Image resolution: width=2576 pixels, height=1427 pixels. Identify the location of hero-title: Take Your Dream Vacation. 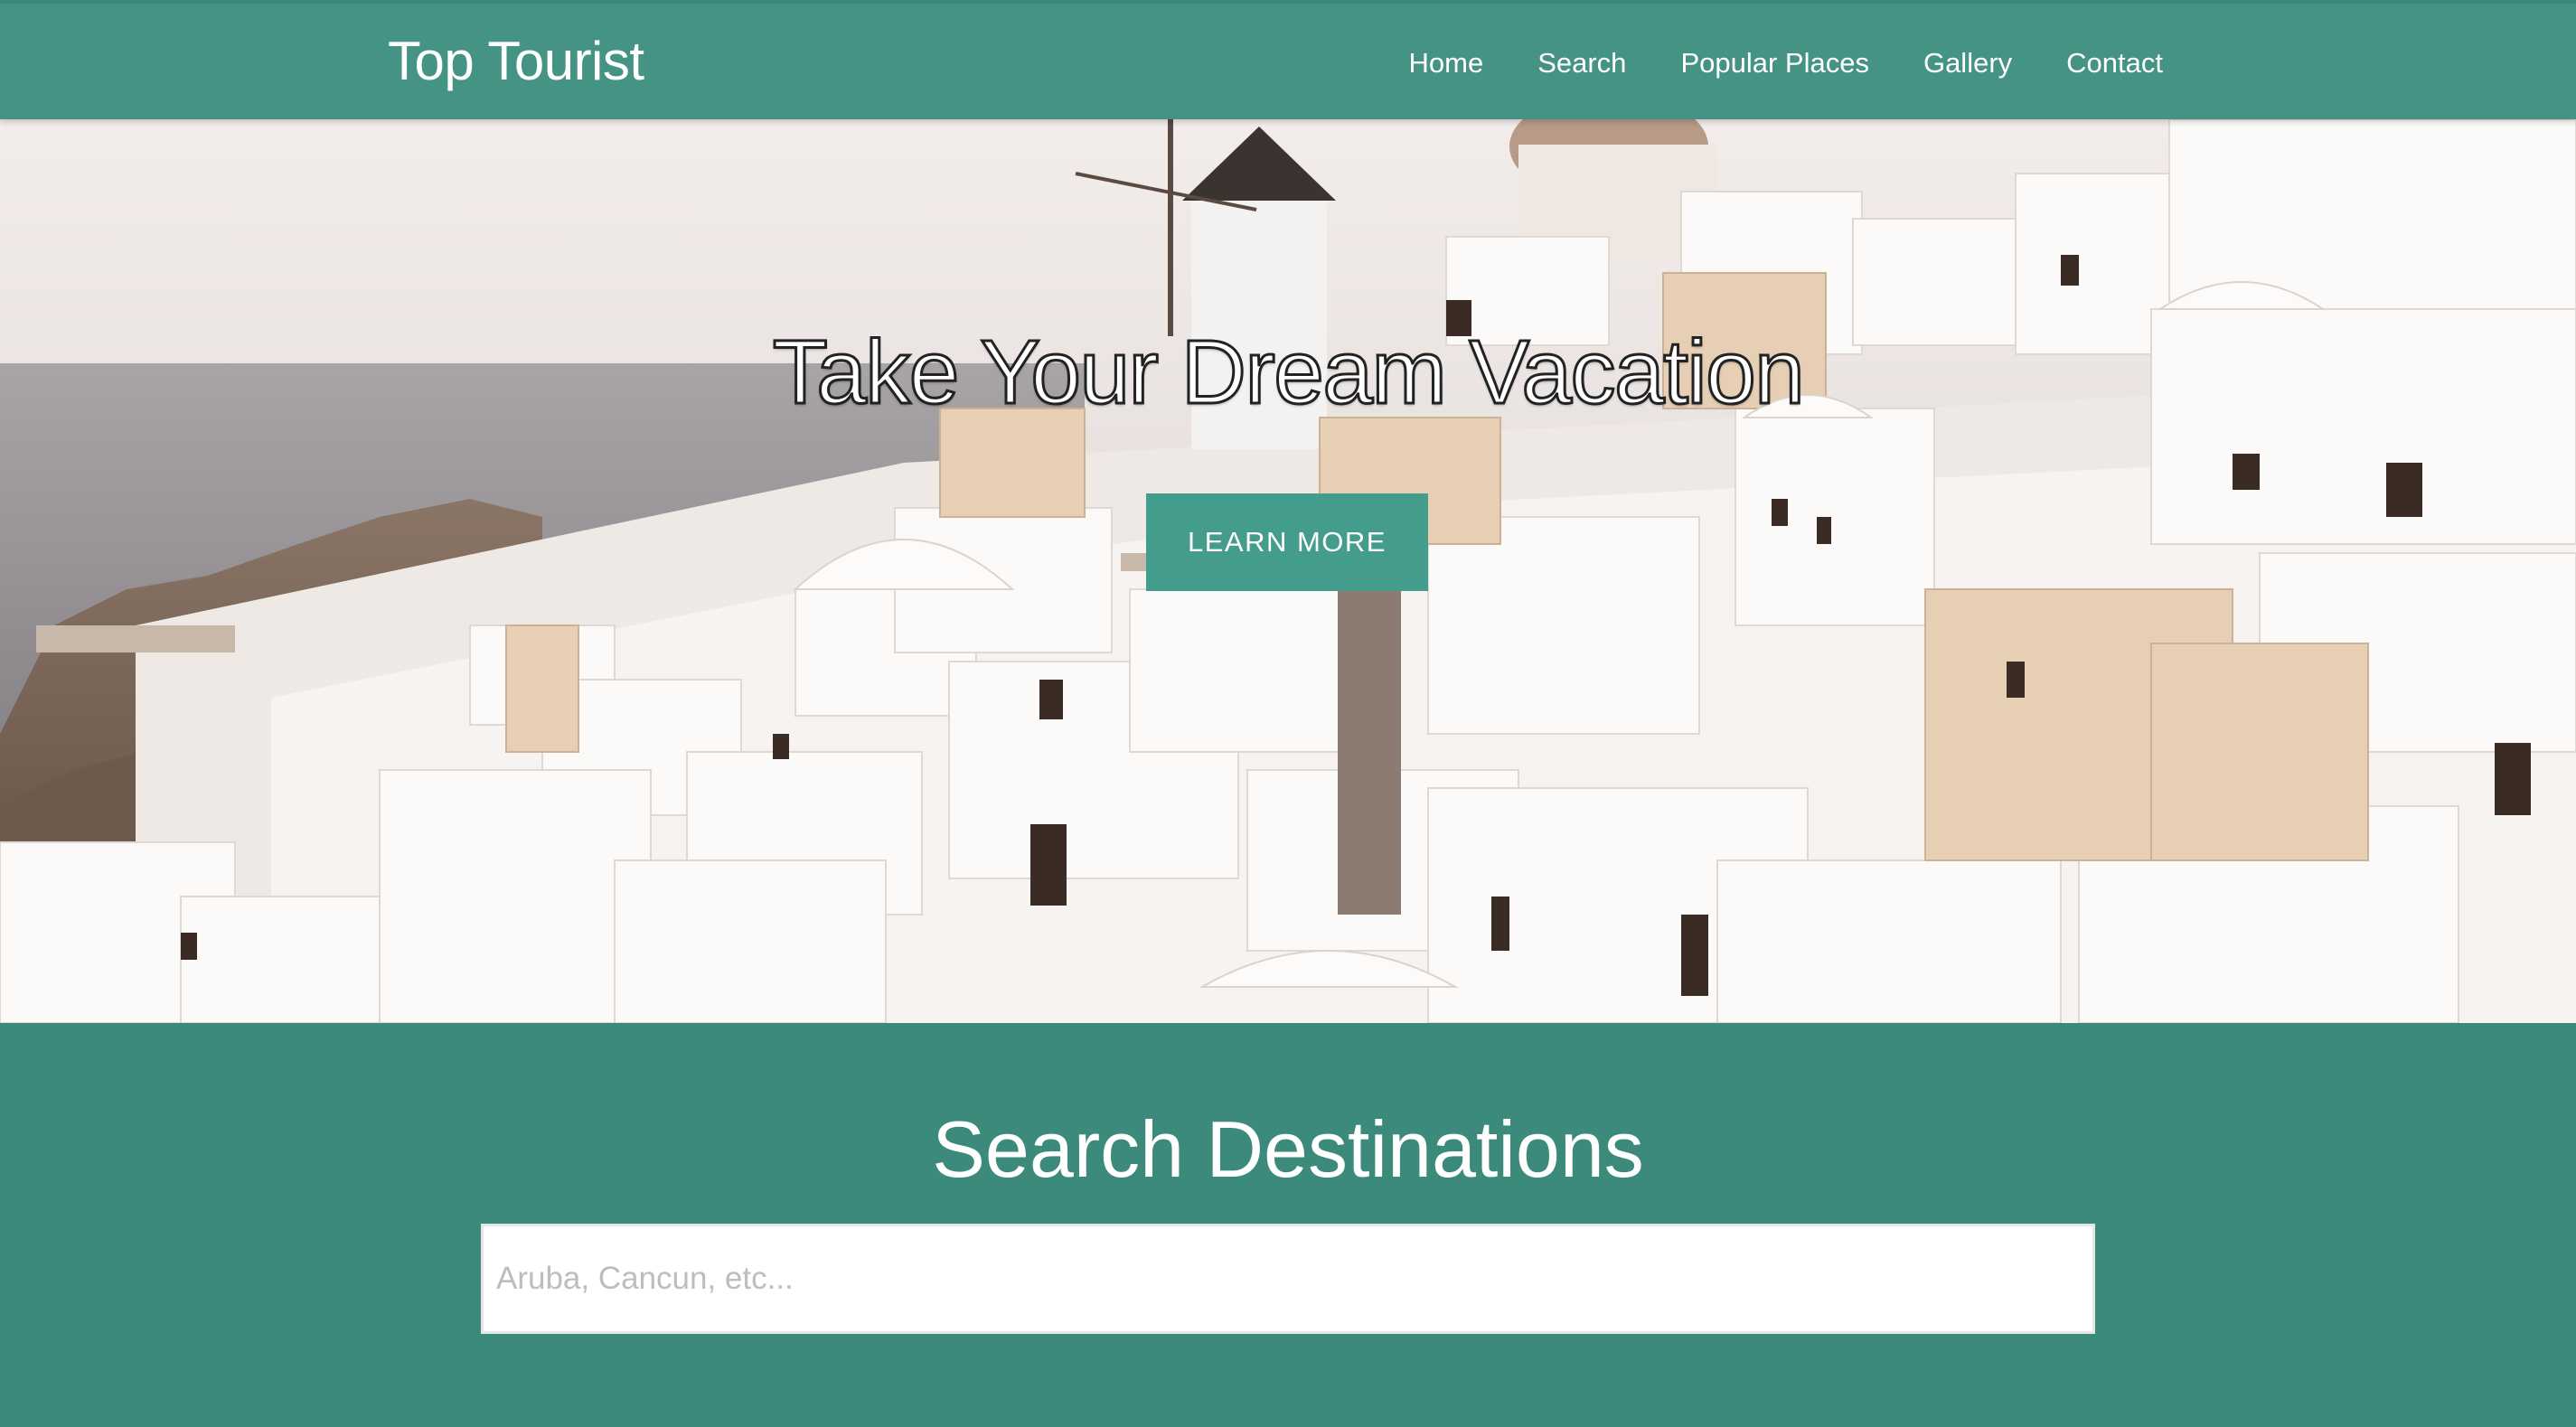
(1289, 373).